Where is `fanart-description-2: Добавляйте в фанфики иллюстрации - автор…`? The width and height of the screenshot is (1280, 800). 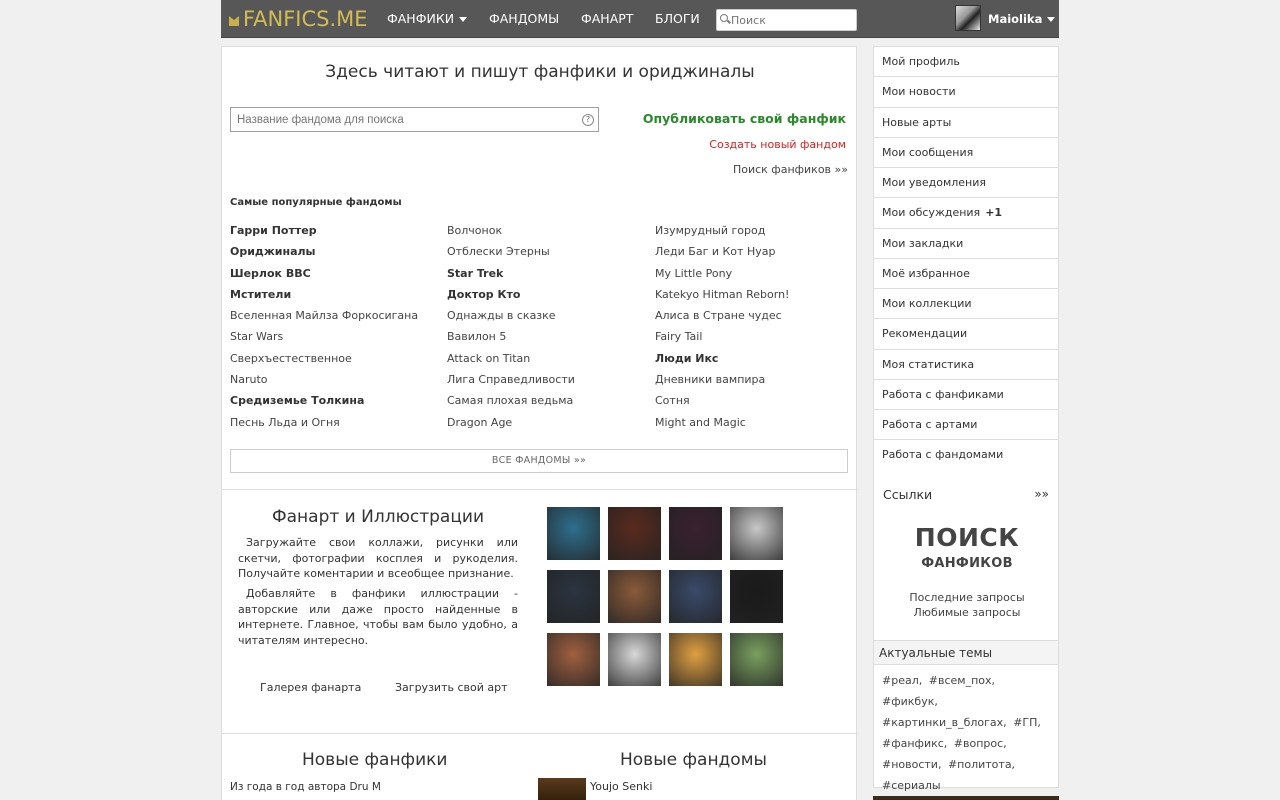 fanart-description-2: Добавляйте в фанфики иллюстрации - автор… is located at coordinates (378, 617).